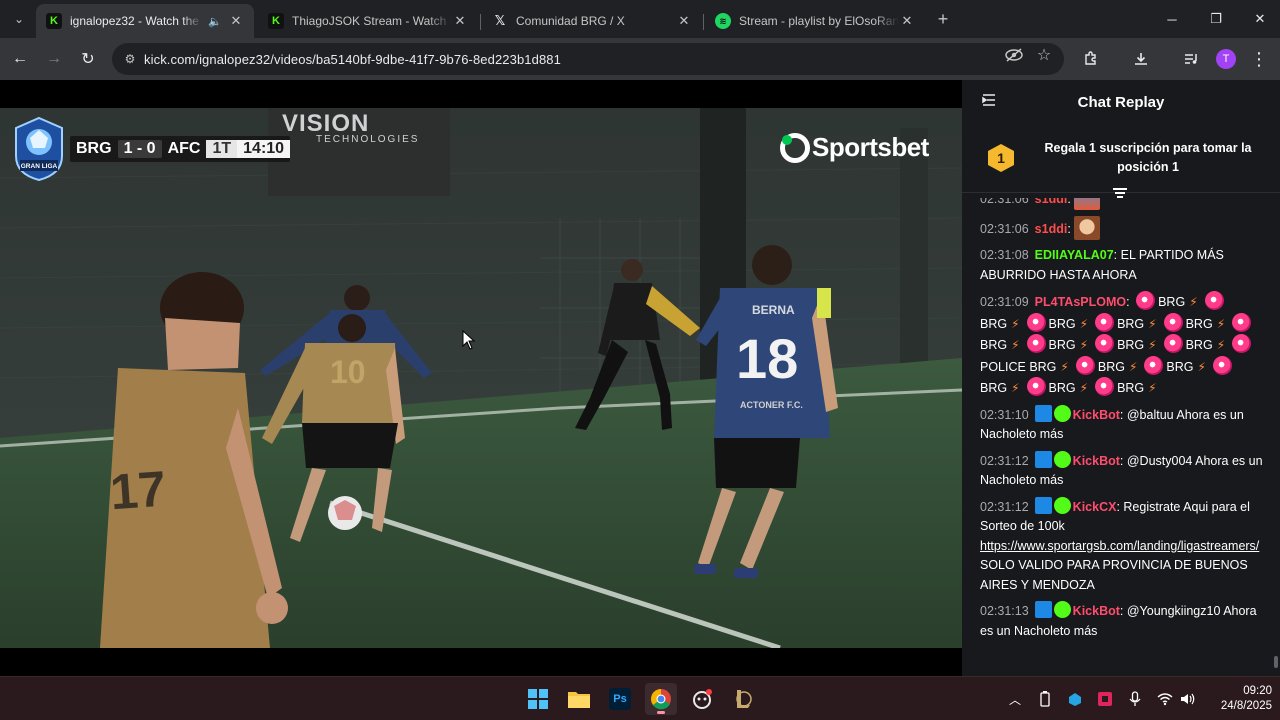 The height and width of the screenshot is (720, 1280). Describe the element at coordinates (94, 148) in the screenshot. I see `home-team: BRG` at that location.